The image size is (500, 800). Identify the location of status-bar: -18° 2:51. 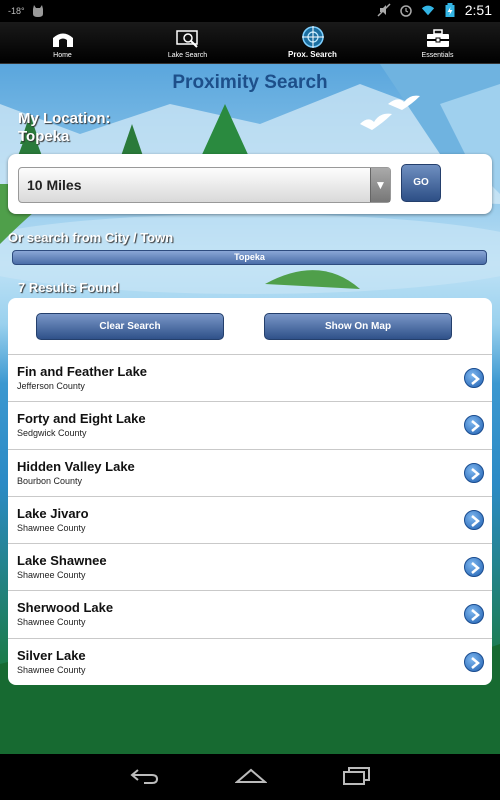
(250, 11).